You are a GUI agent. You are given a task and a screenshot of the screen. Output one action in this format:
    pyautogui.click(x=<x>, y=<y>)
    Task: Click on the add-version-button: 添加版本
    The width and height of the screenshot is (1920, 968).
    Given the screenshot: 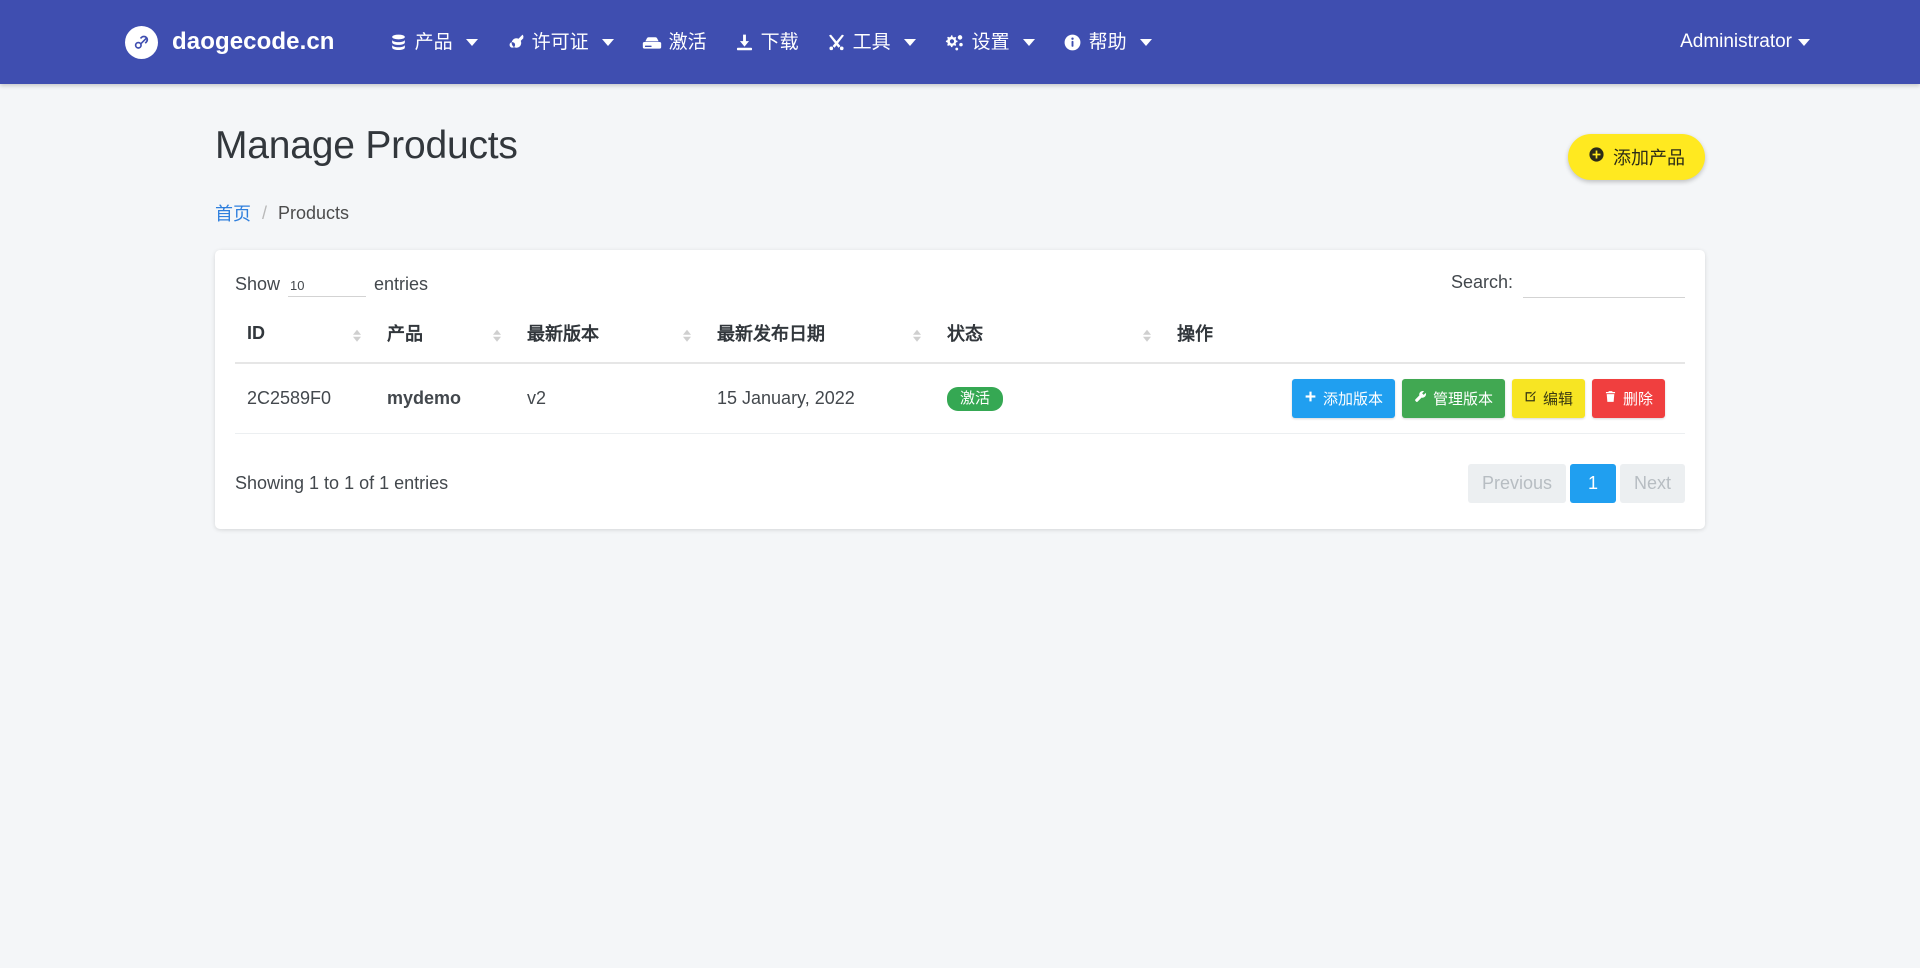 What is the action you would take?
    pyautogui.click(x=1343, y=398)
    